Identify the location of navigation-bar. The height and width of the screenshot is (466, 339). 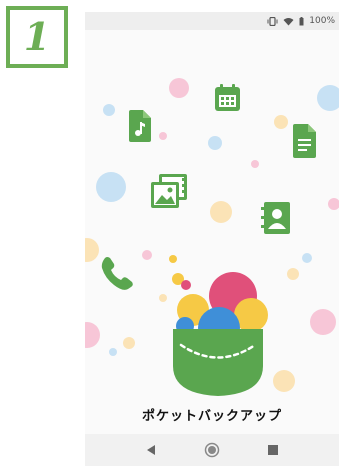
(212, 450).